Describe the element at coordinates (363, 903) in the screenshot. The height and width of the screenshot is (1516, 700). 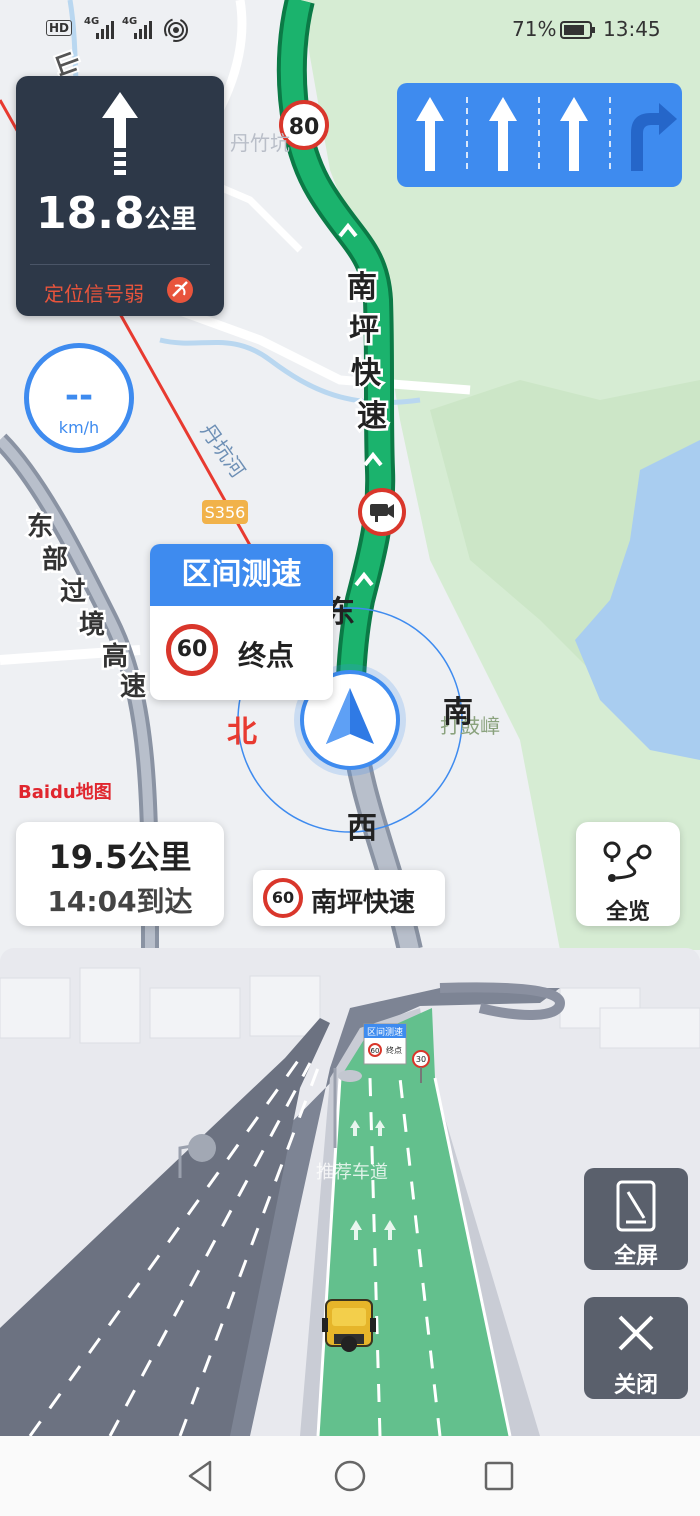
I see `current-road-name: 南坪快速` at that location.